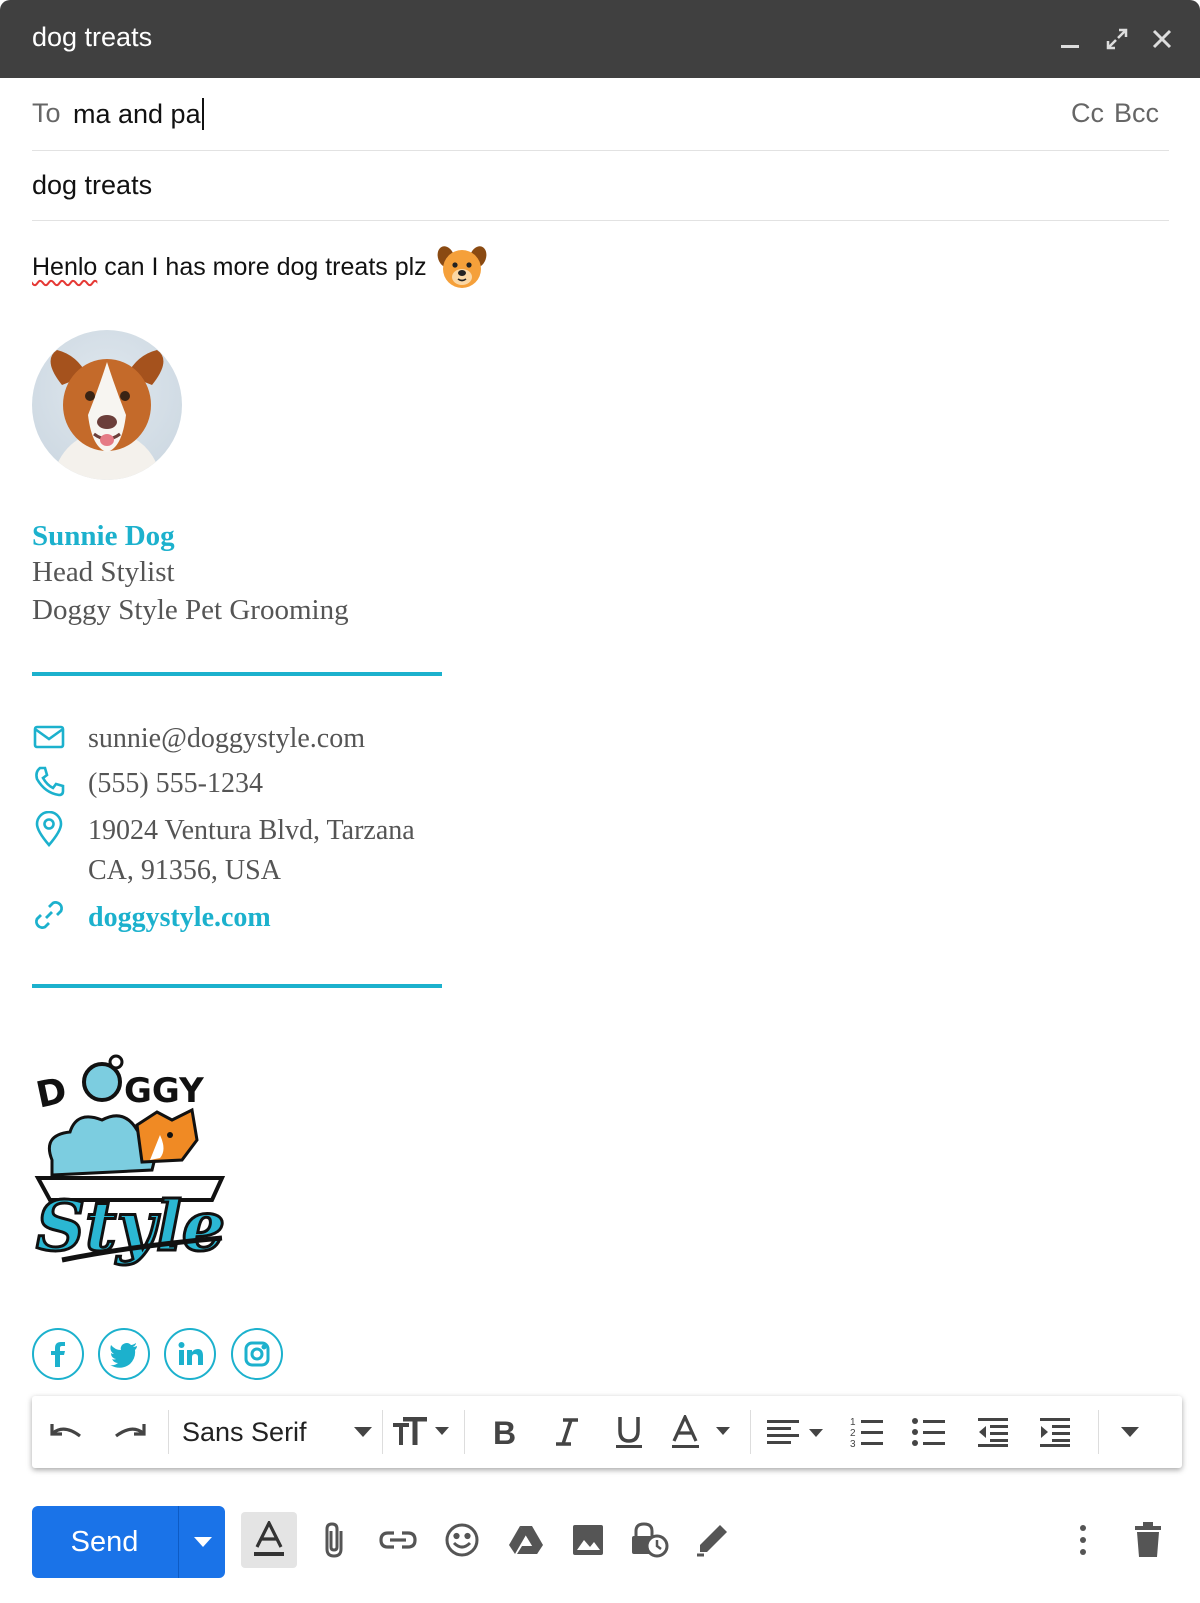  What do you see at coordinates (526, 1540) in the screenshot?
I see `google-drive-icon` at bounding box center [526, 1540].